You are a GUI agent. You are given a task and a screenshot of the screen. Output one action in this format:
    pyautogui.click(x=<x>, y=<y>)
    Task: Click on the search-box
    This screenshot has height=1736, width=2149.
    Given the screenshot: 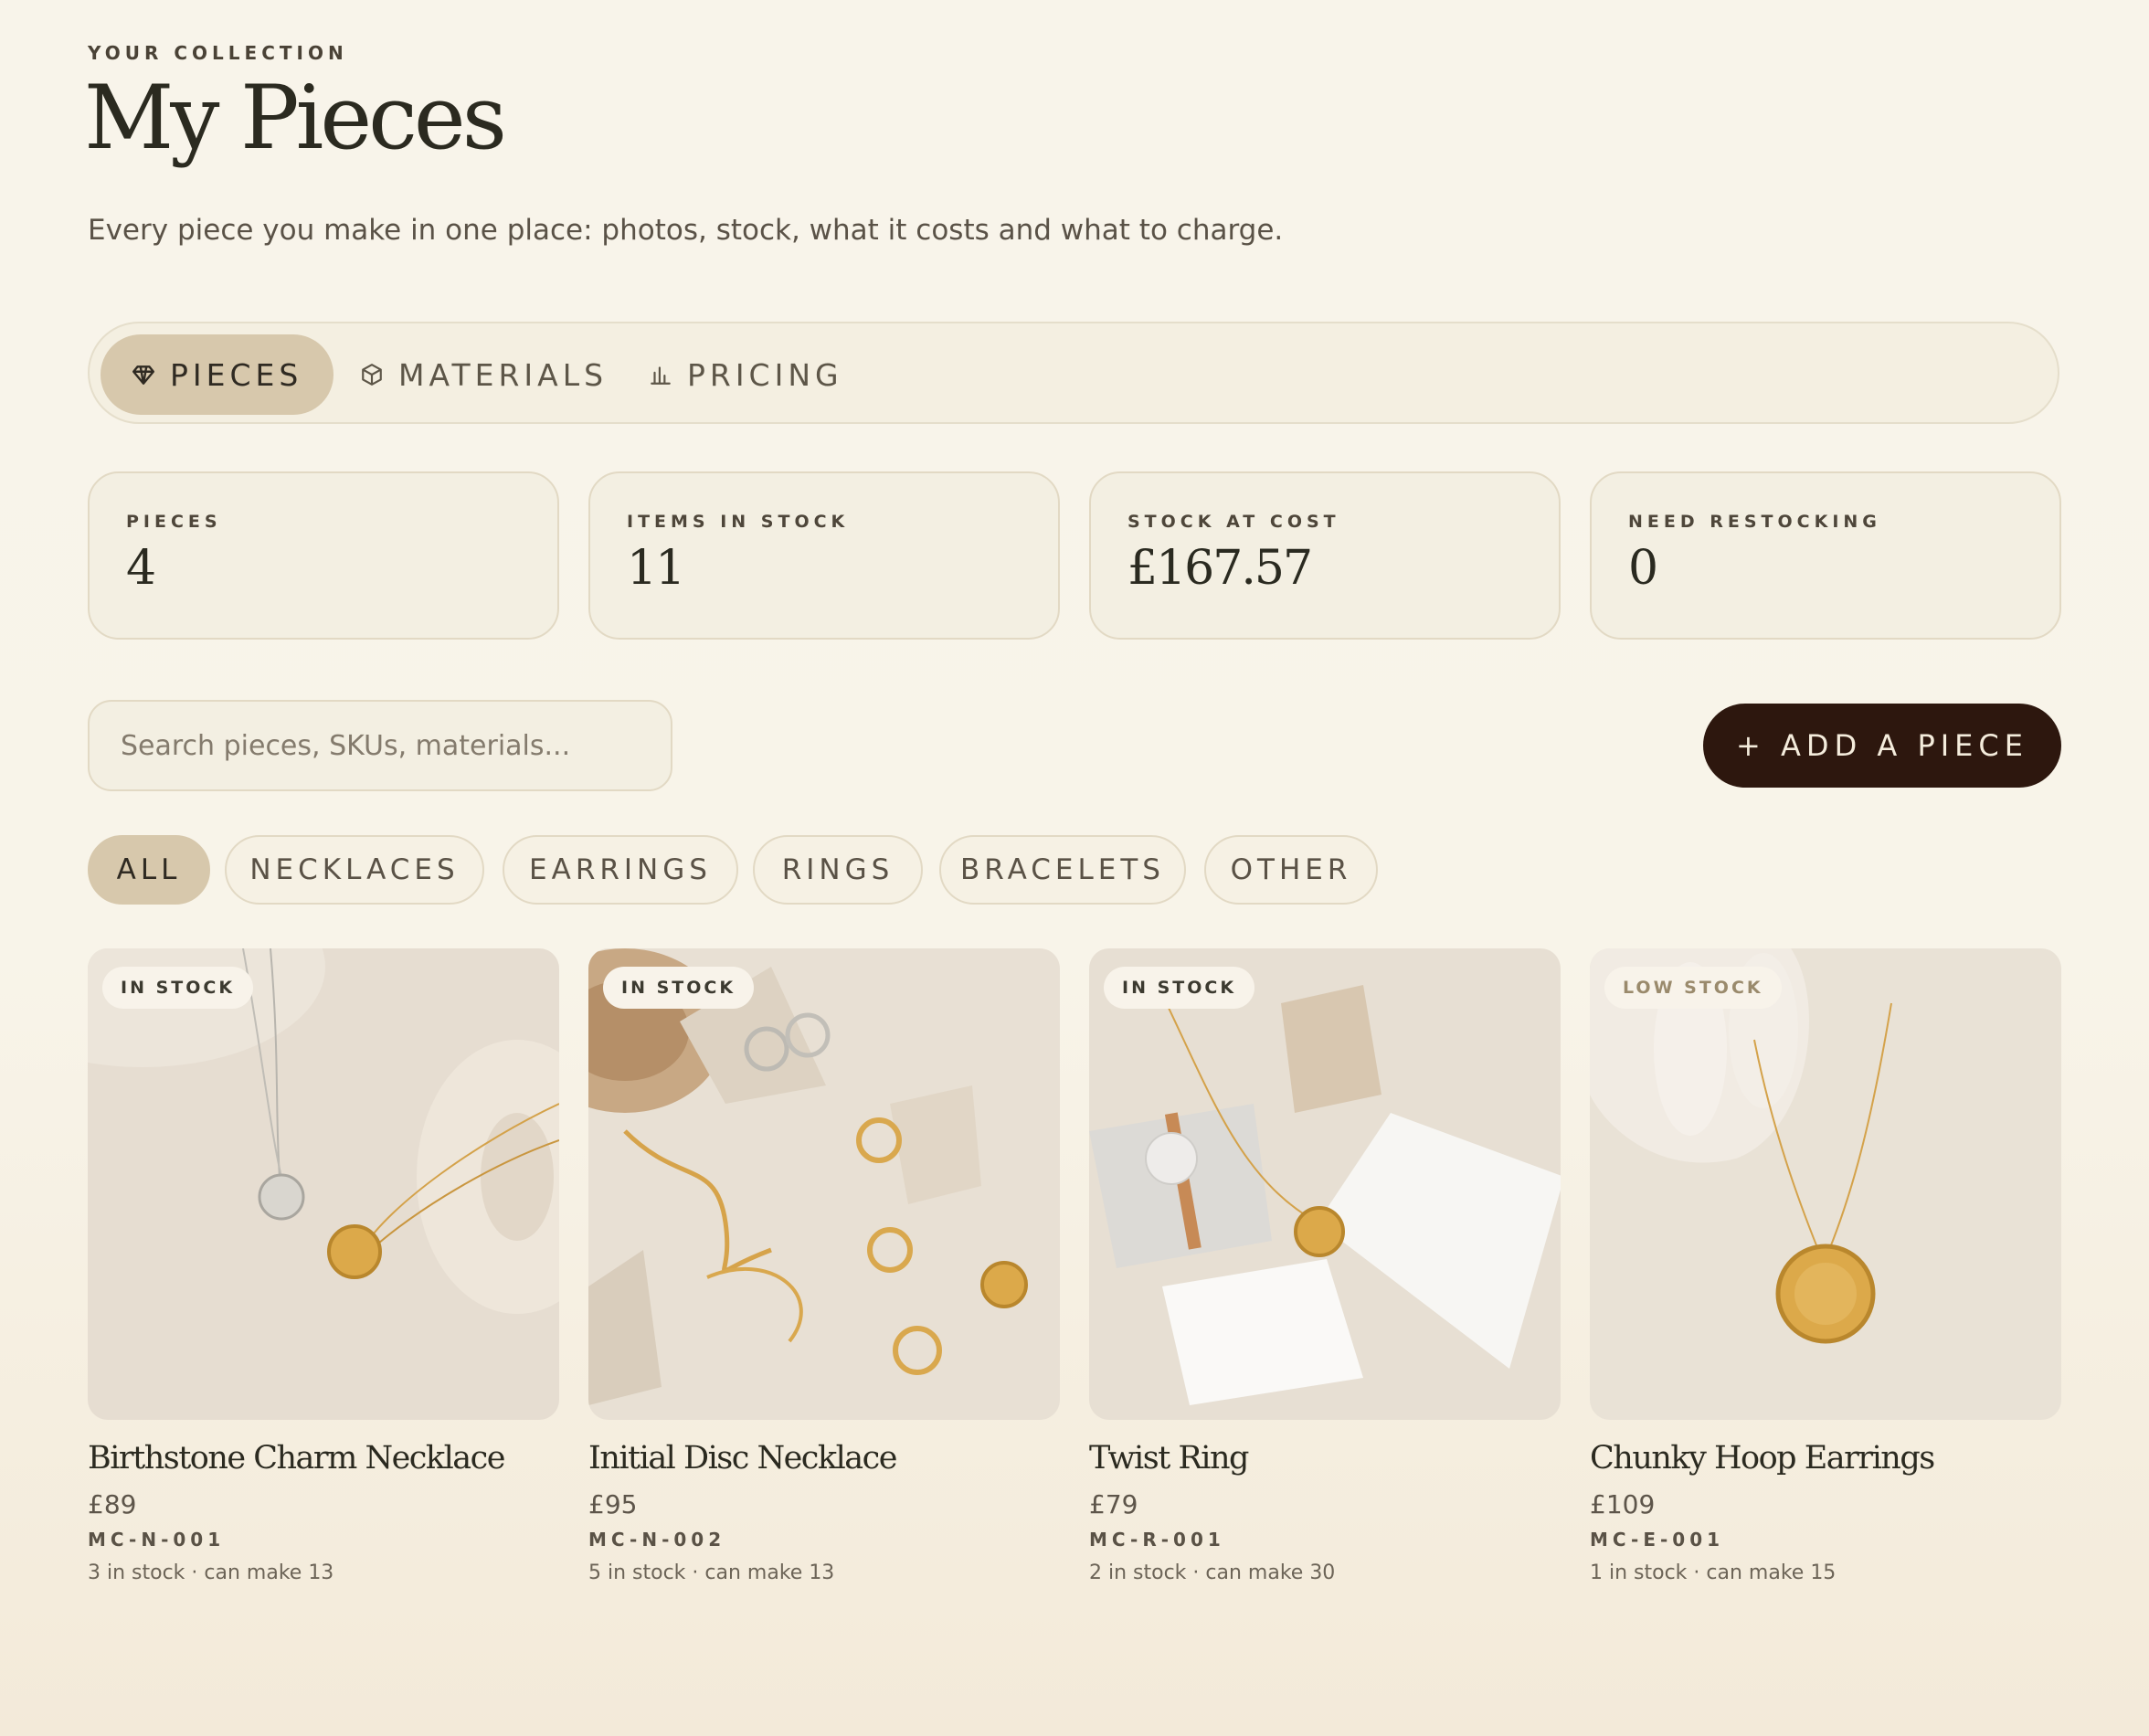 What is the action you would take?
    pyautogui.click(x=380, y=745)
    